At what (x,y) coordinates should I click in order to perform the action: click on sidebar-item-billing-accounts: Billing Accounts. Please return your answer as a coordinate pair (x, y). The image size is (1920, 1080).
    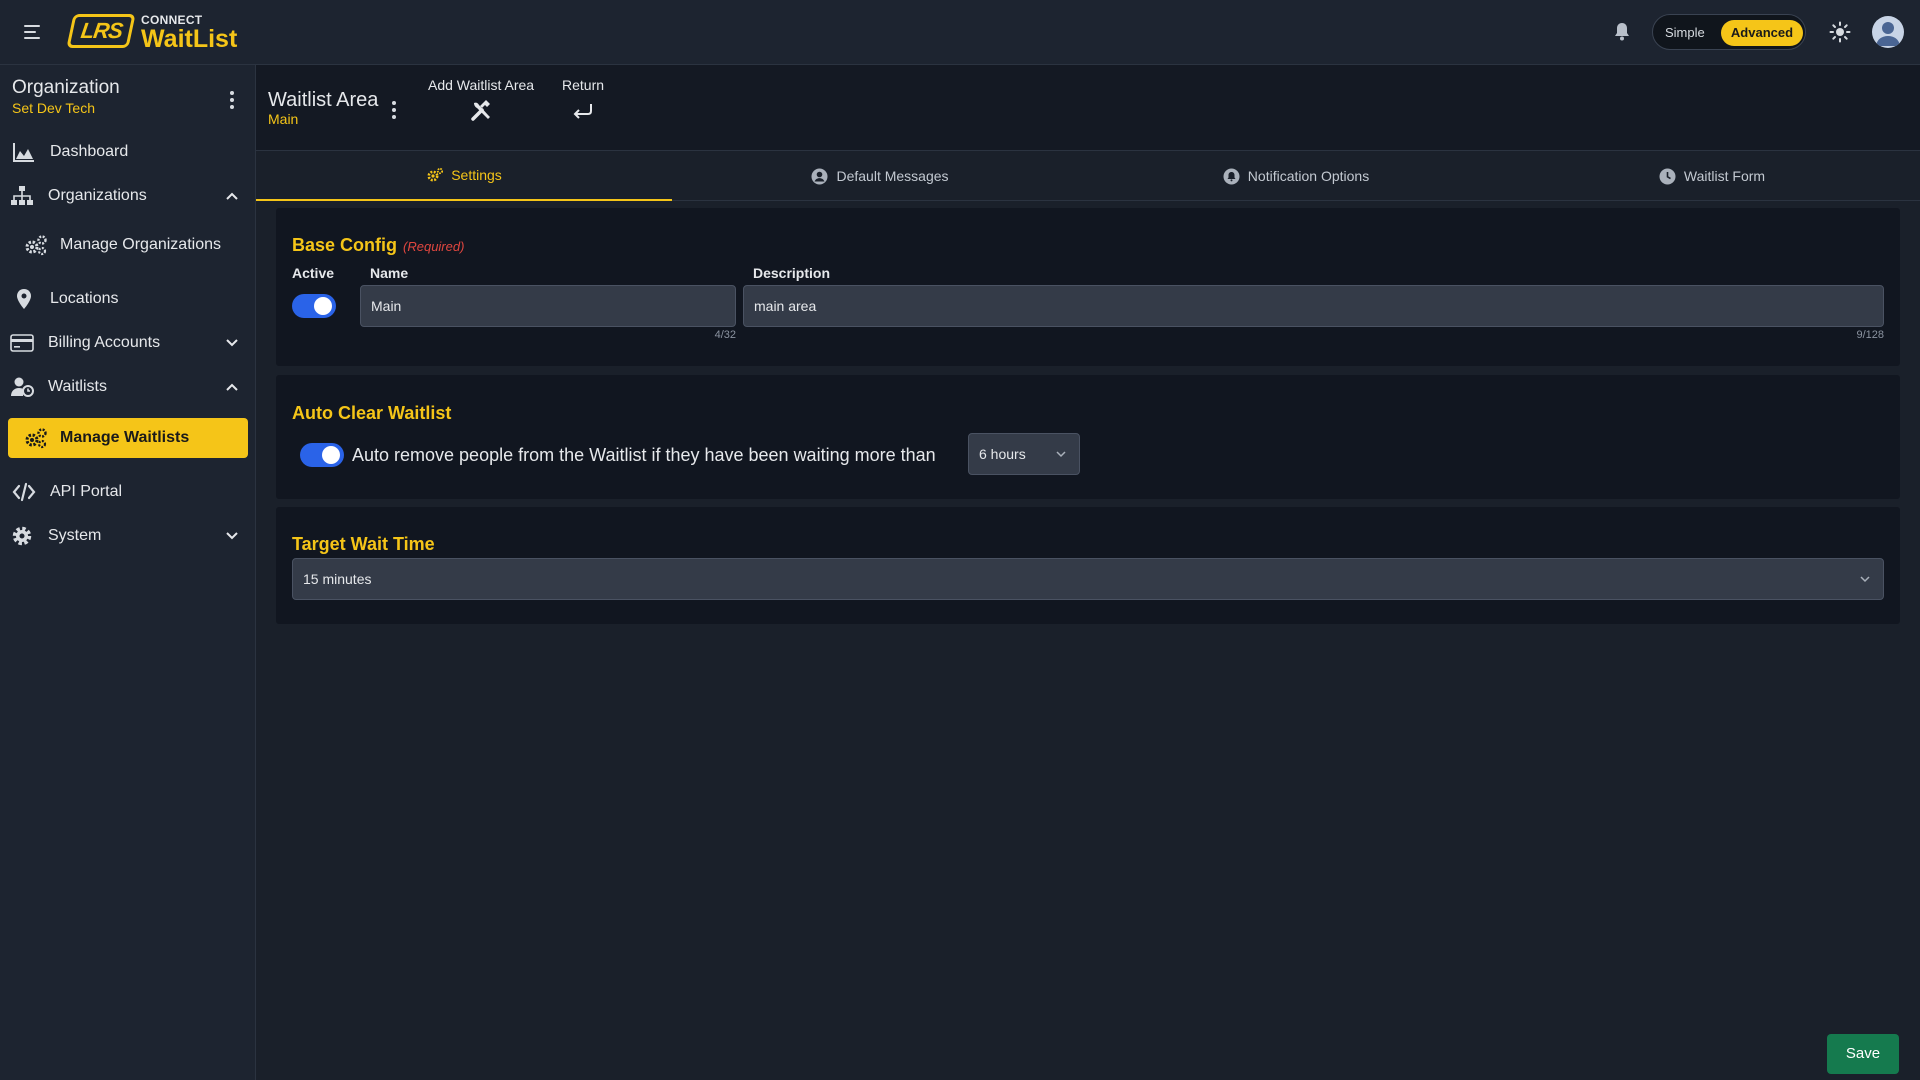
    Looking at the image, I should click on (128, 343).